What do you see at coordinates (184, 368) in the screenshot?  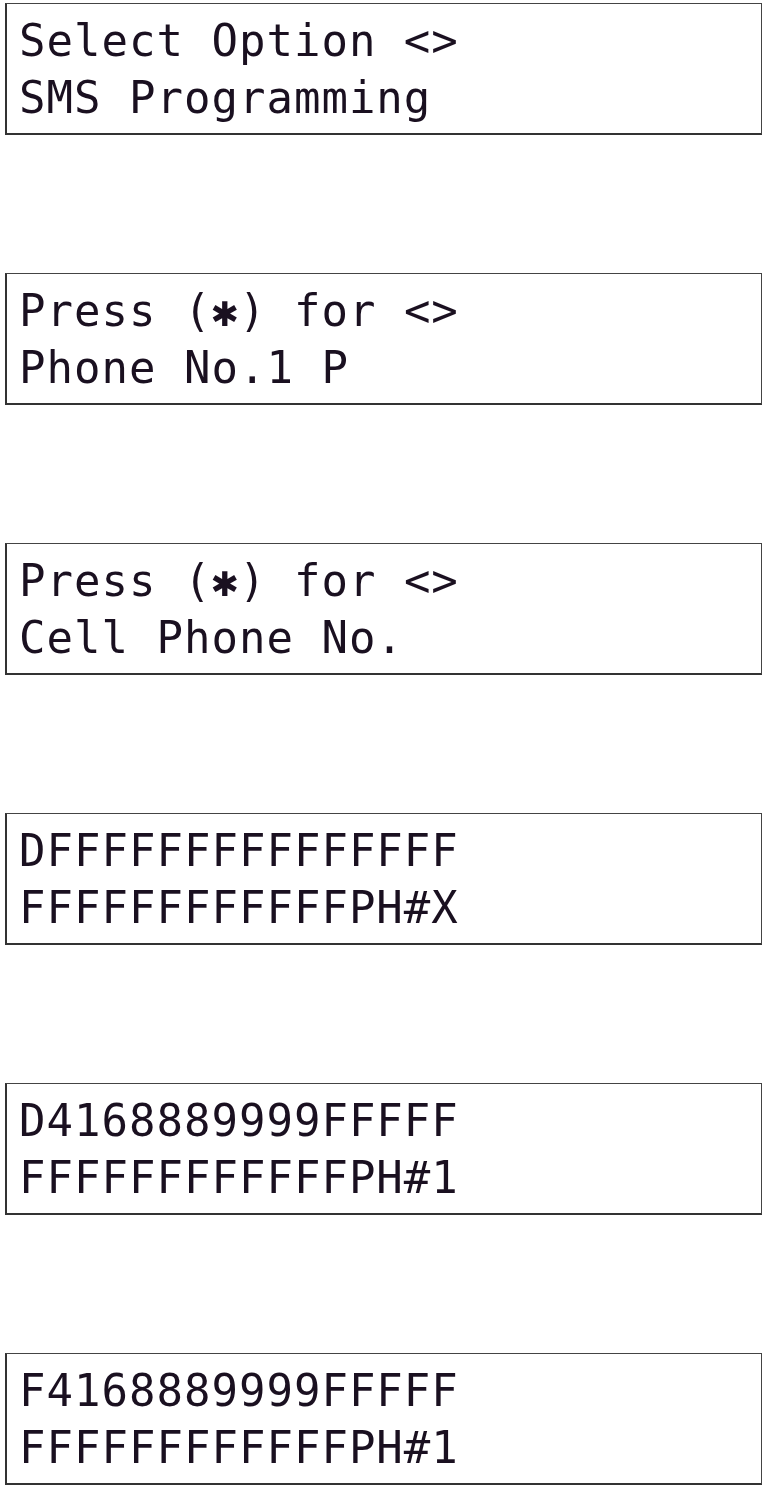 I see `display-line: Phone No.1 P` at bounding box center [184, 368].